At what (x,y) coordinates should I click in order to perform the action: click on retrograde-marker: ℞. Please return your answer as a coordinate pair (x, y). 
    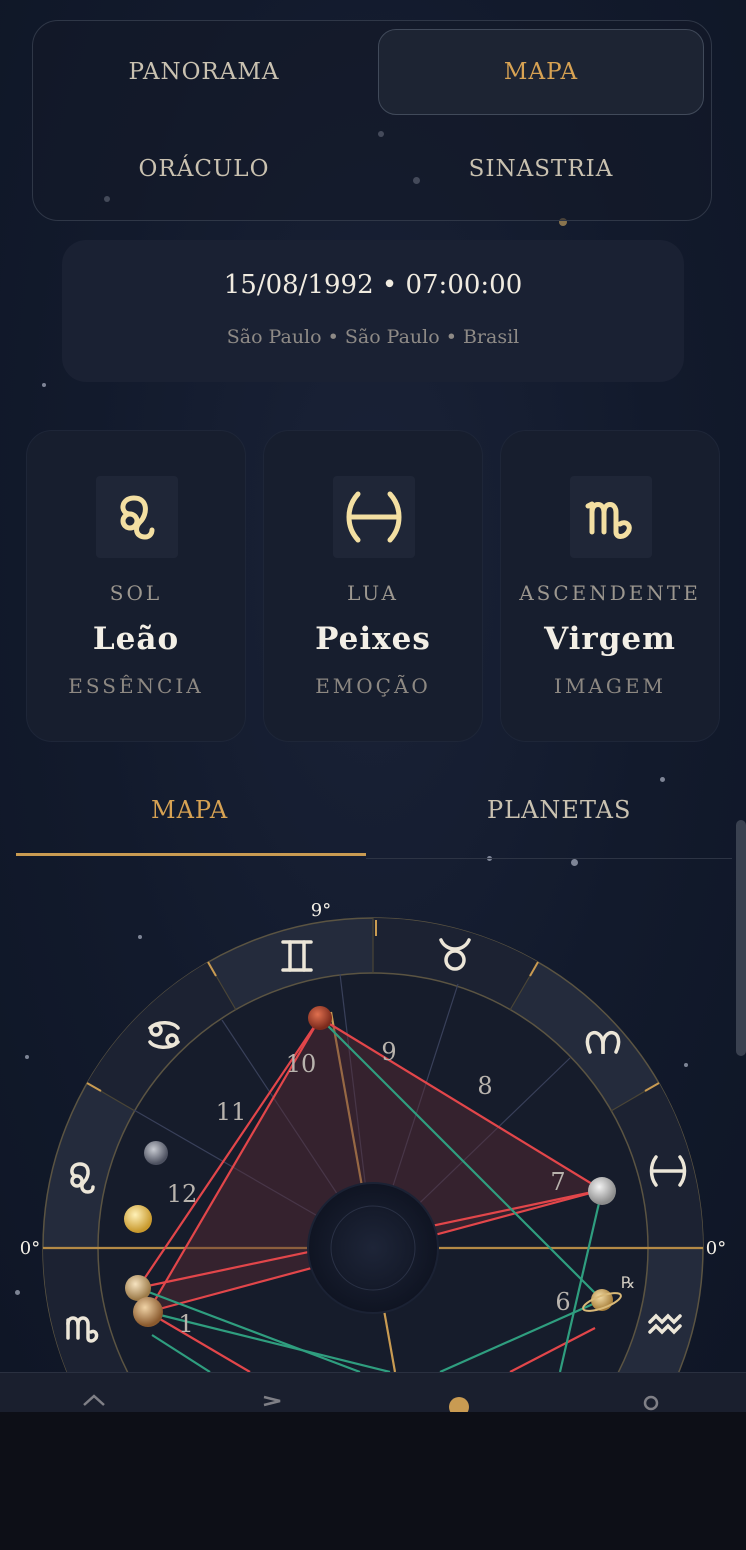
    Looking at the image, I should click on (628, 1282).